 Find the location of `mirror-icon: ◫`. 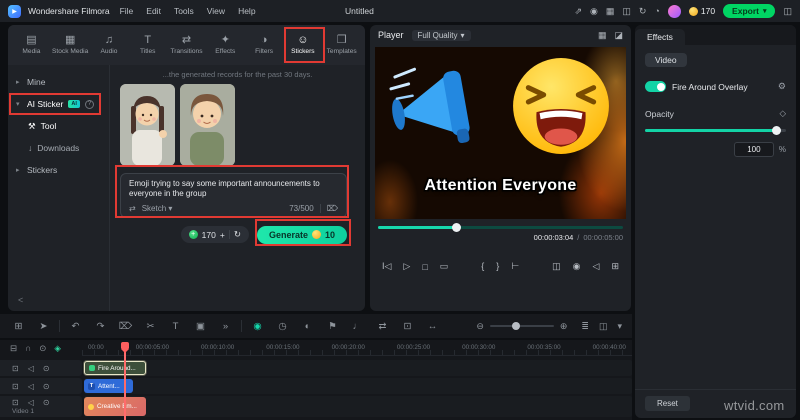

mirror-icon: ◫ is located at coordinates (556, 266).